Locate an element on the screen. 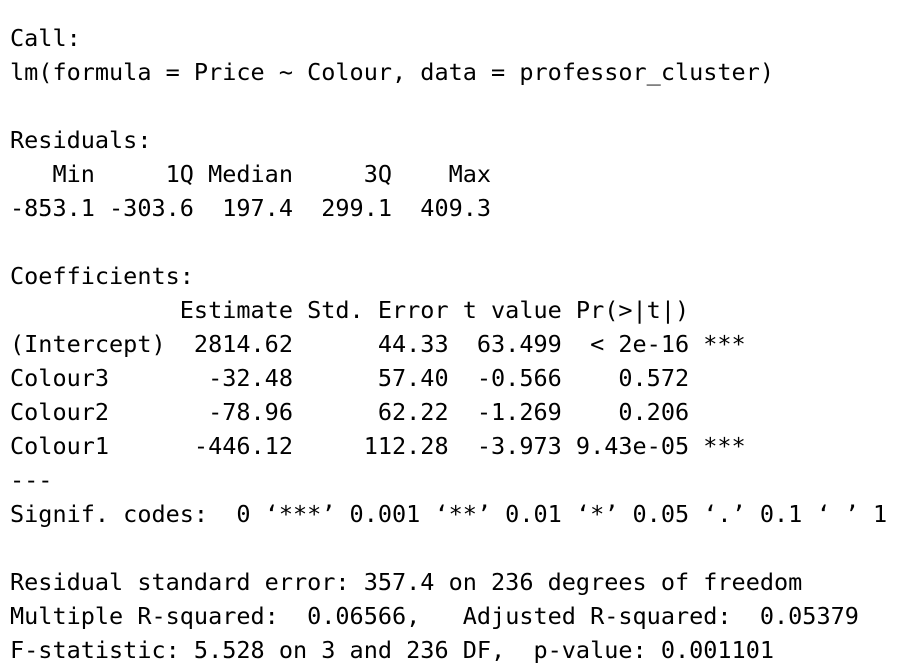 This screenshot has width=924, height=668. residuals-value-row: -853.1 -303.6 197.4 299.1 409.3 is located at coordinates (258, 208).